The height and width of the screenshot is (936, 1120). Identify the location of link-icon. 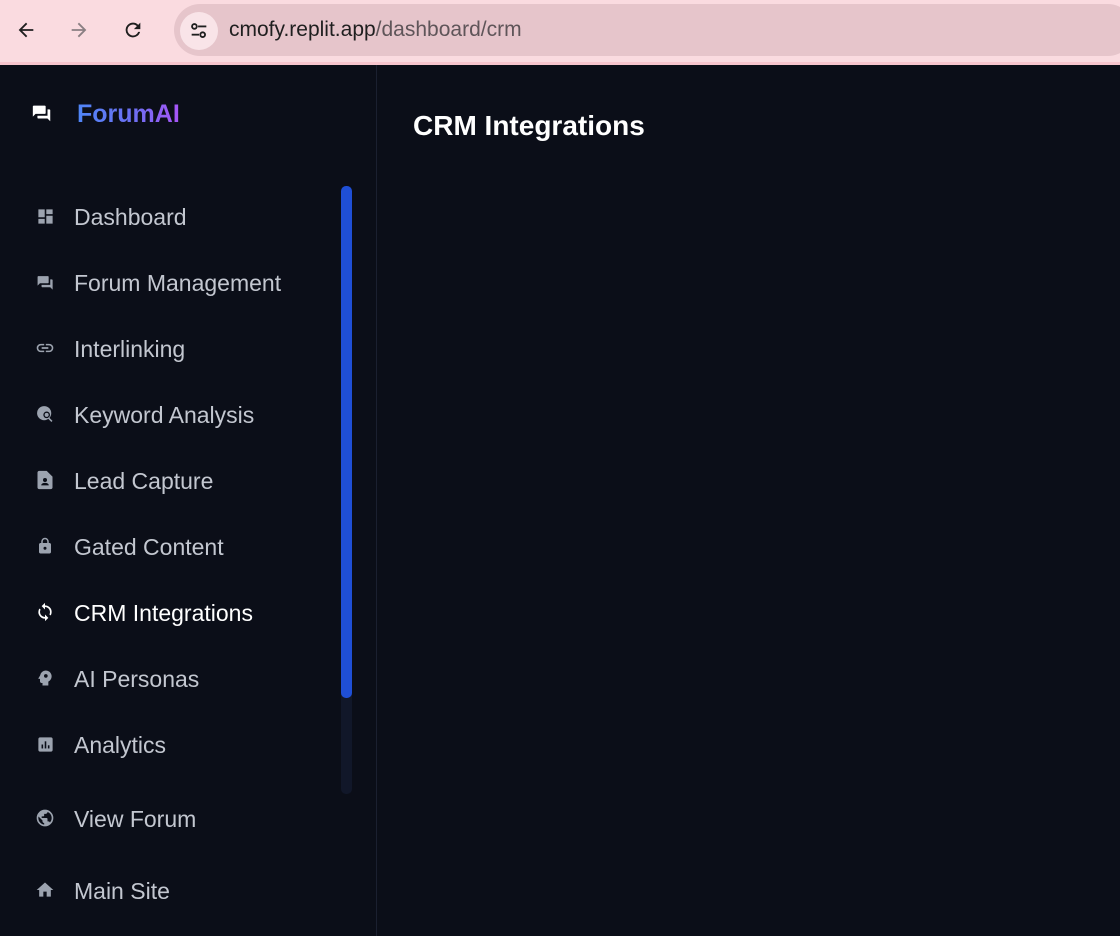
(45, 348).